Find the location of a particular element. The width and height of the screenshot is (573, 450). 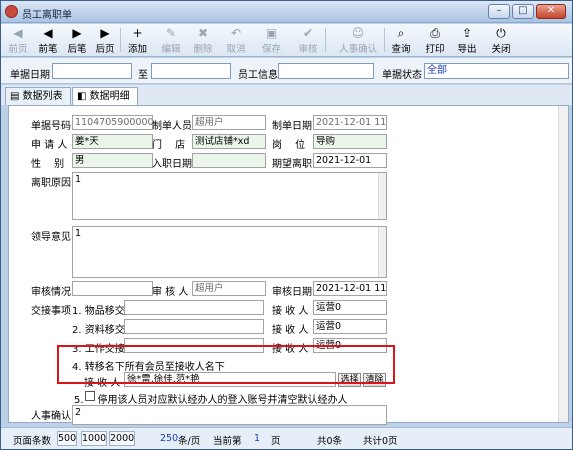

cancel-button: ↶ 取消 is located at coordinates (236, 40).